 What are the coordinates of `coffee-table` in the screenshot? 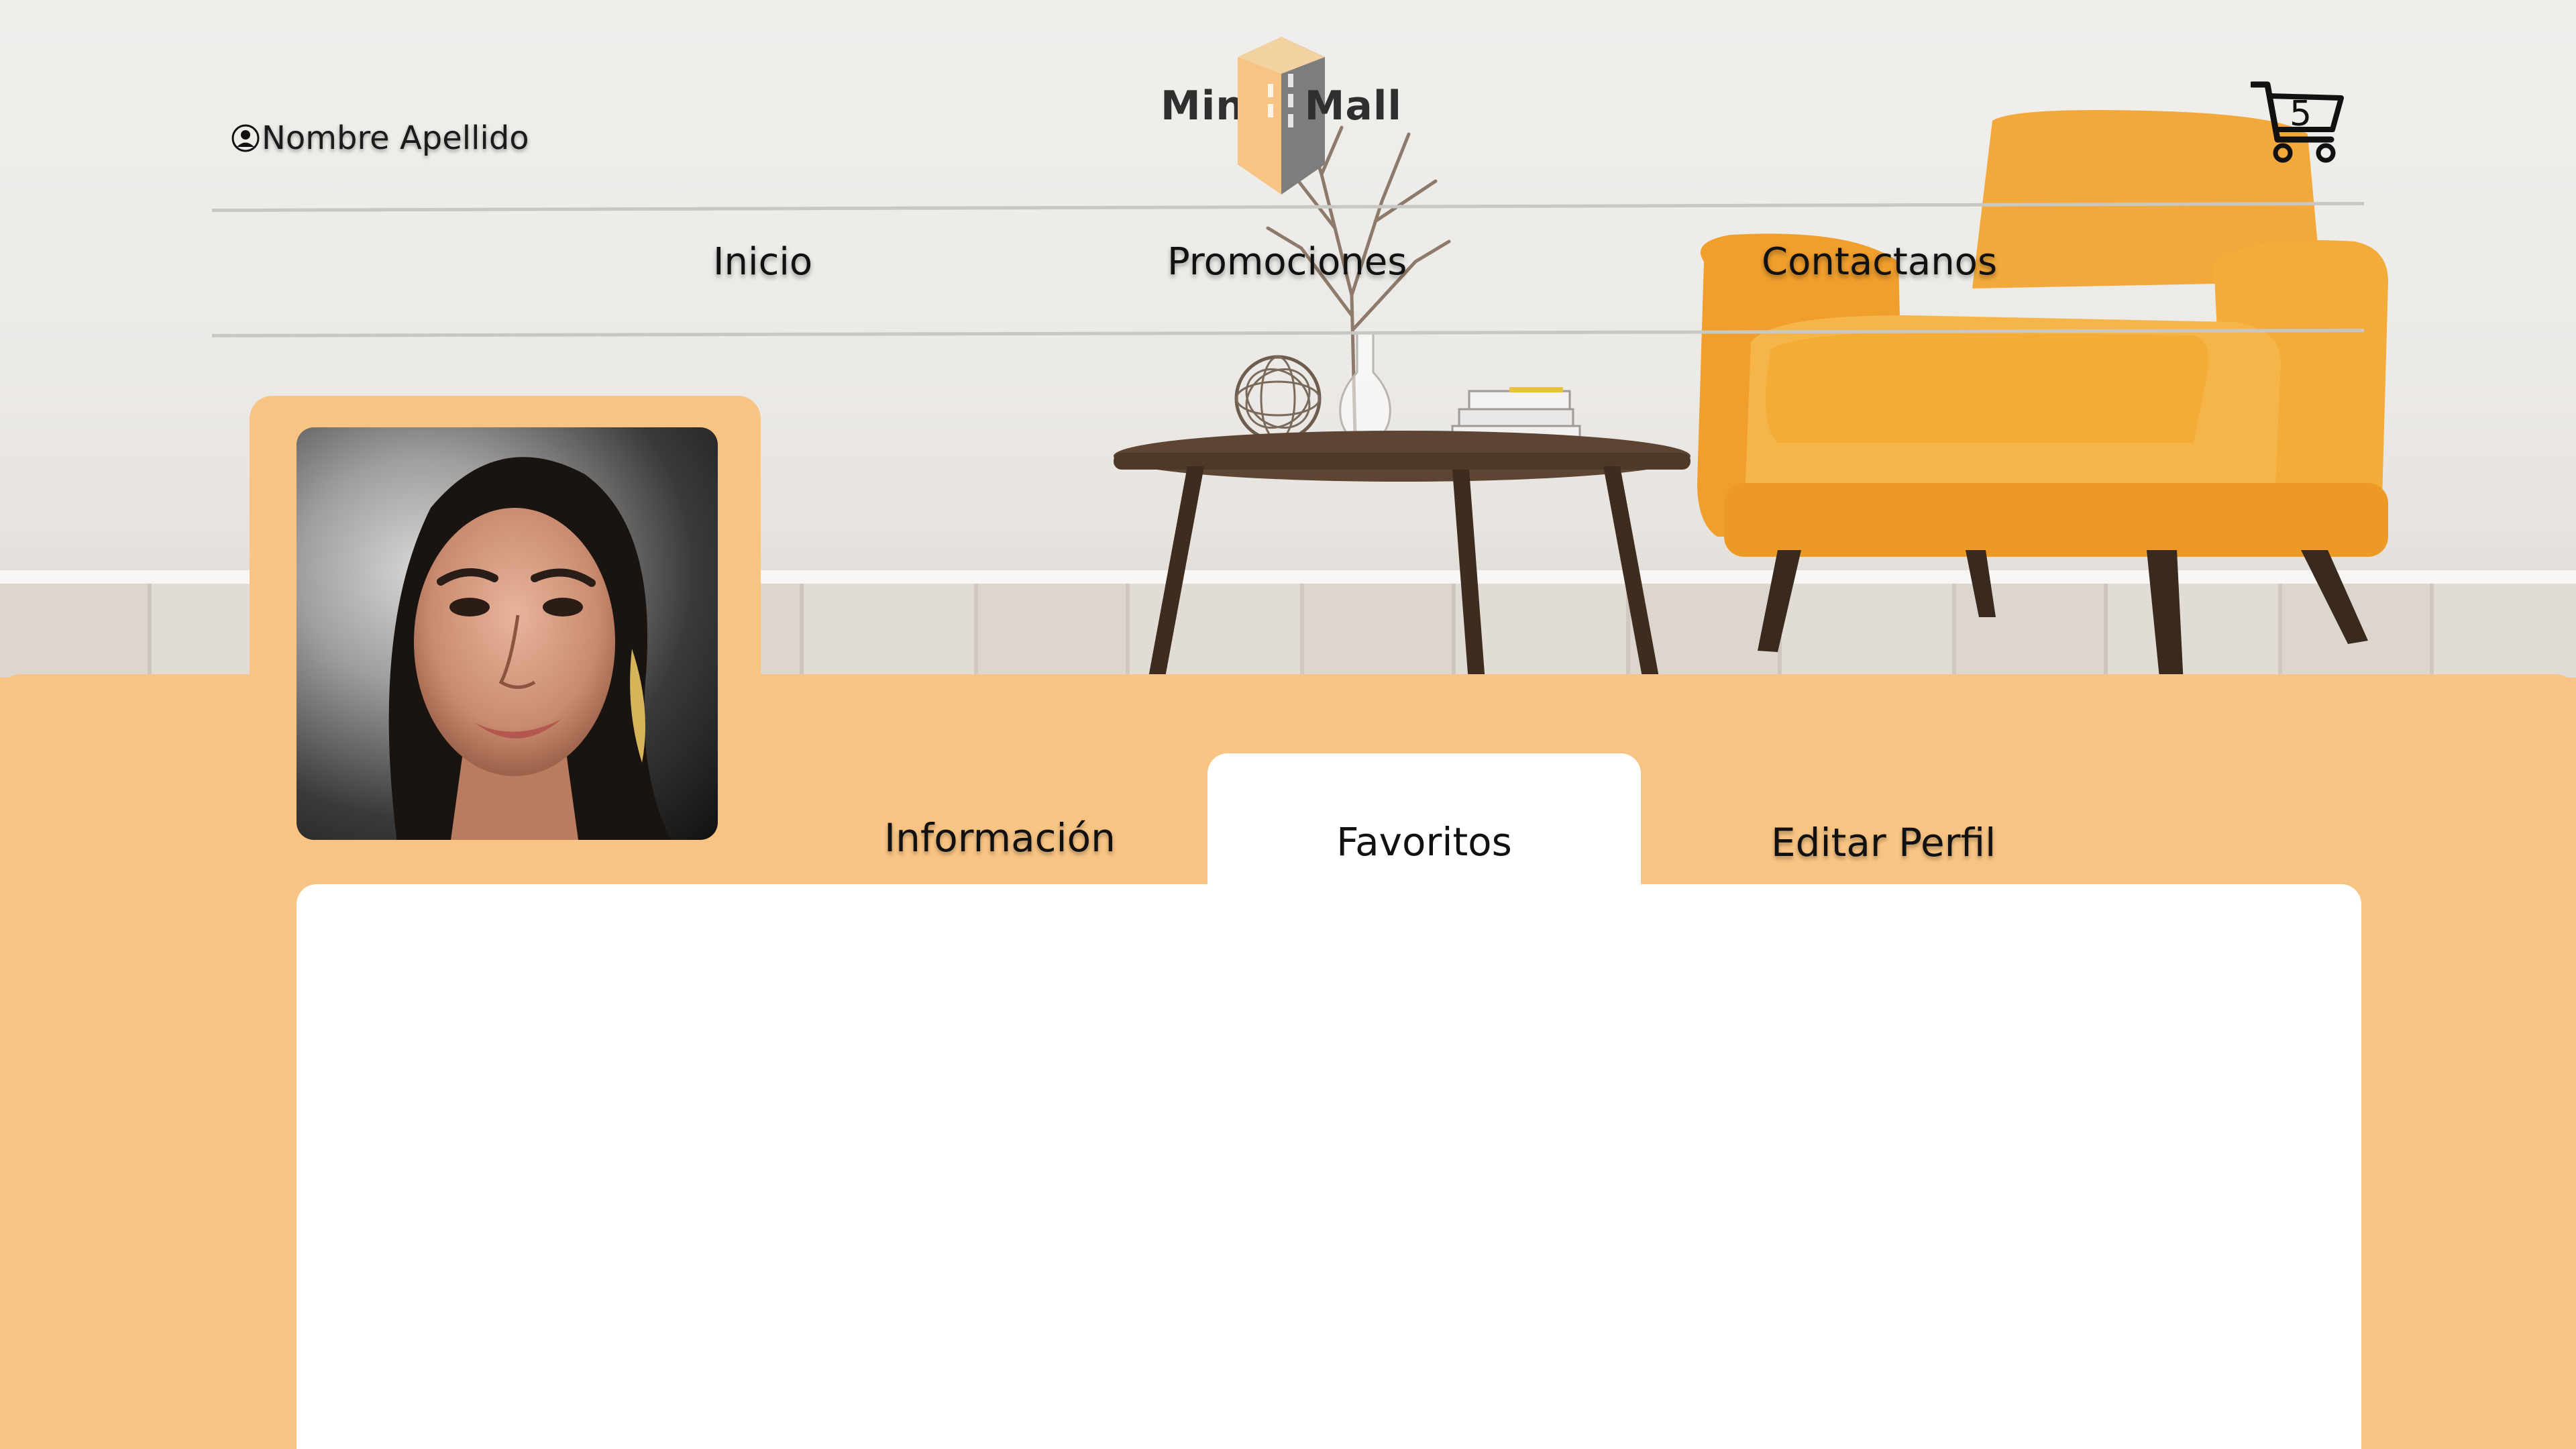 It's located at (1402, 554).